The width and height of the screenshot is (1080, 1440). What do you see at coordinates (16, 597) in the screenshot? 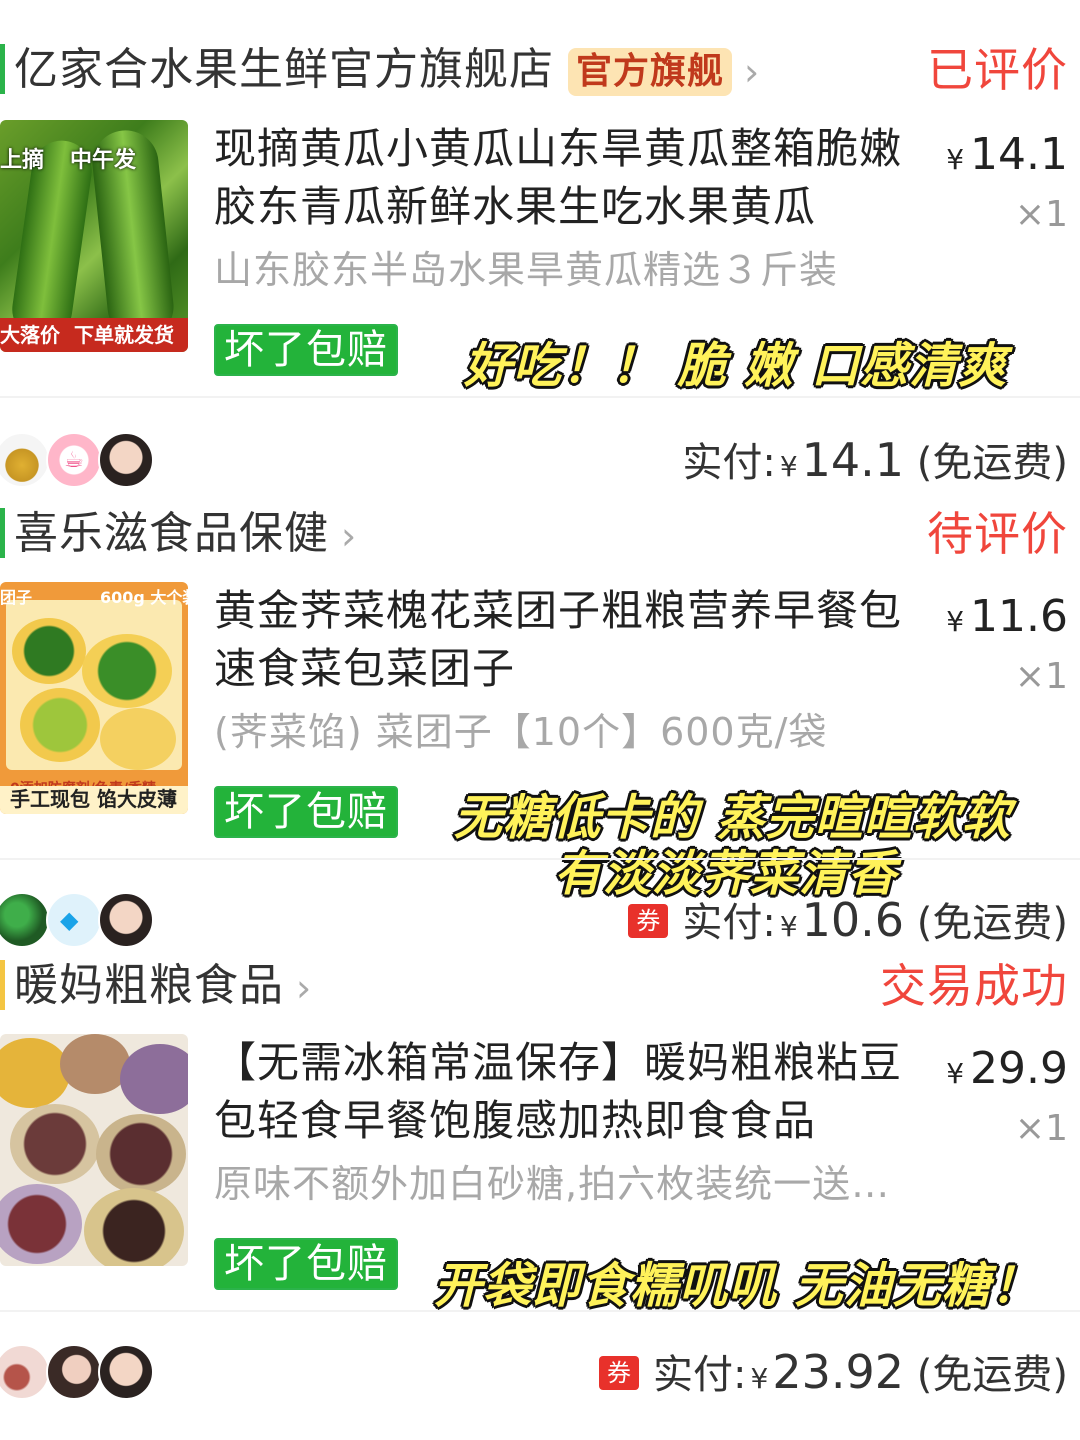
I see `thumb-tag: 团子` at bounding box center [16, 597].